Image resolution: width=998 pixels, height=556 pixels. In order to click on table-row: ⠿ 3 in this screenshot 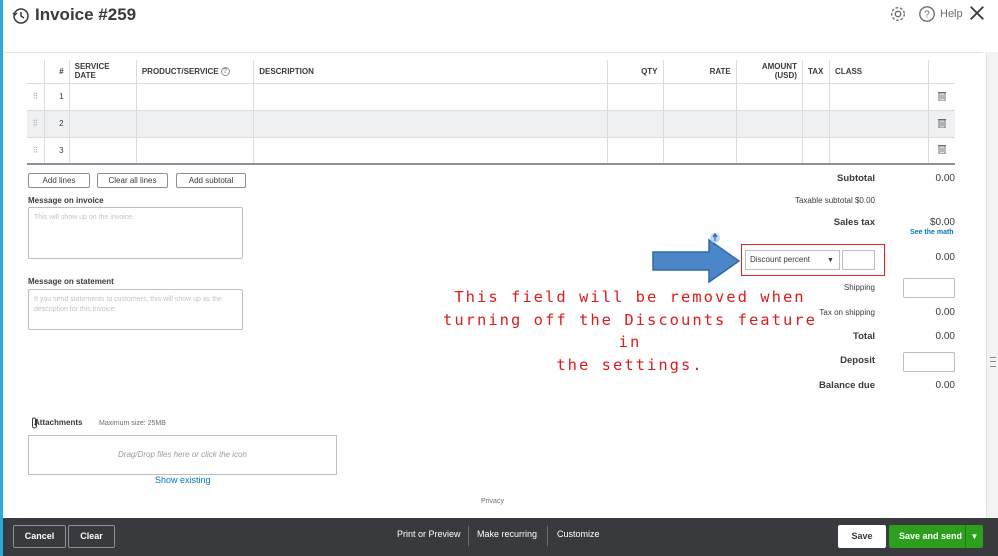, I will do `click(491, 150)`.